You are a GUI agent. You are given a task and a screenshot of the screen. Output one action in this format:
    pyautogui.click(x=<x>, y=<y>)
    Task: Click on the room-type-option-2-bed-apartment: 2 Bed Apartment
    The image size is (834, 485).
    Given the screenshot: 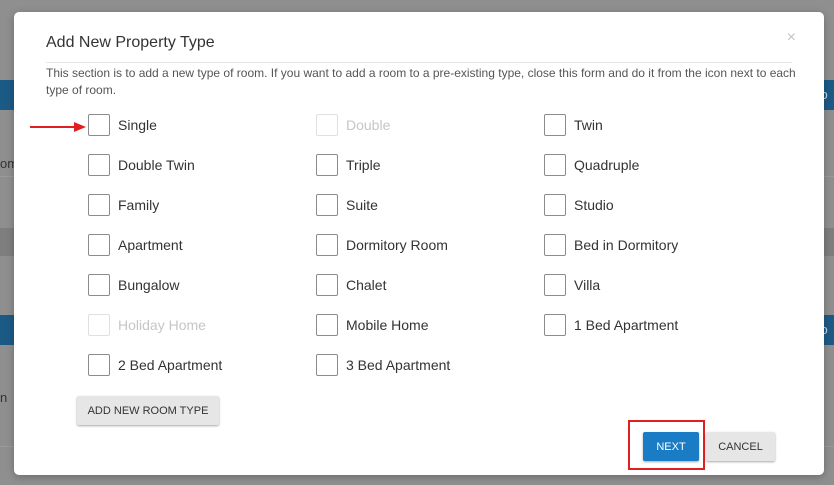 What is the action you would take?
    pyautogui.click(x=202, y=365)
    